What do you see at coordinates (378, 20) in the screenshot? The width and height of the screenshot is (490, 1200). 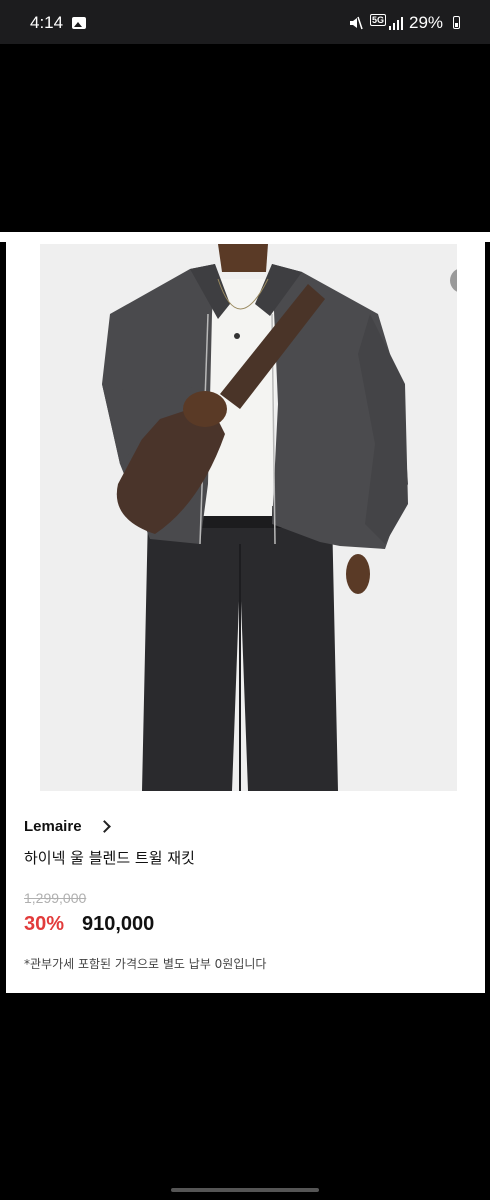 I see `network-type-icon: 5G` at bounding box center [378, 20].